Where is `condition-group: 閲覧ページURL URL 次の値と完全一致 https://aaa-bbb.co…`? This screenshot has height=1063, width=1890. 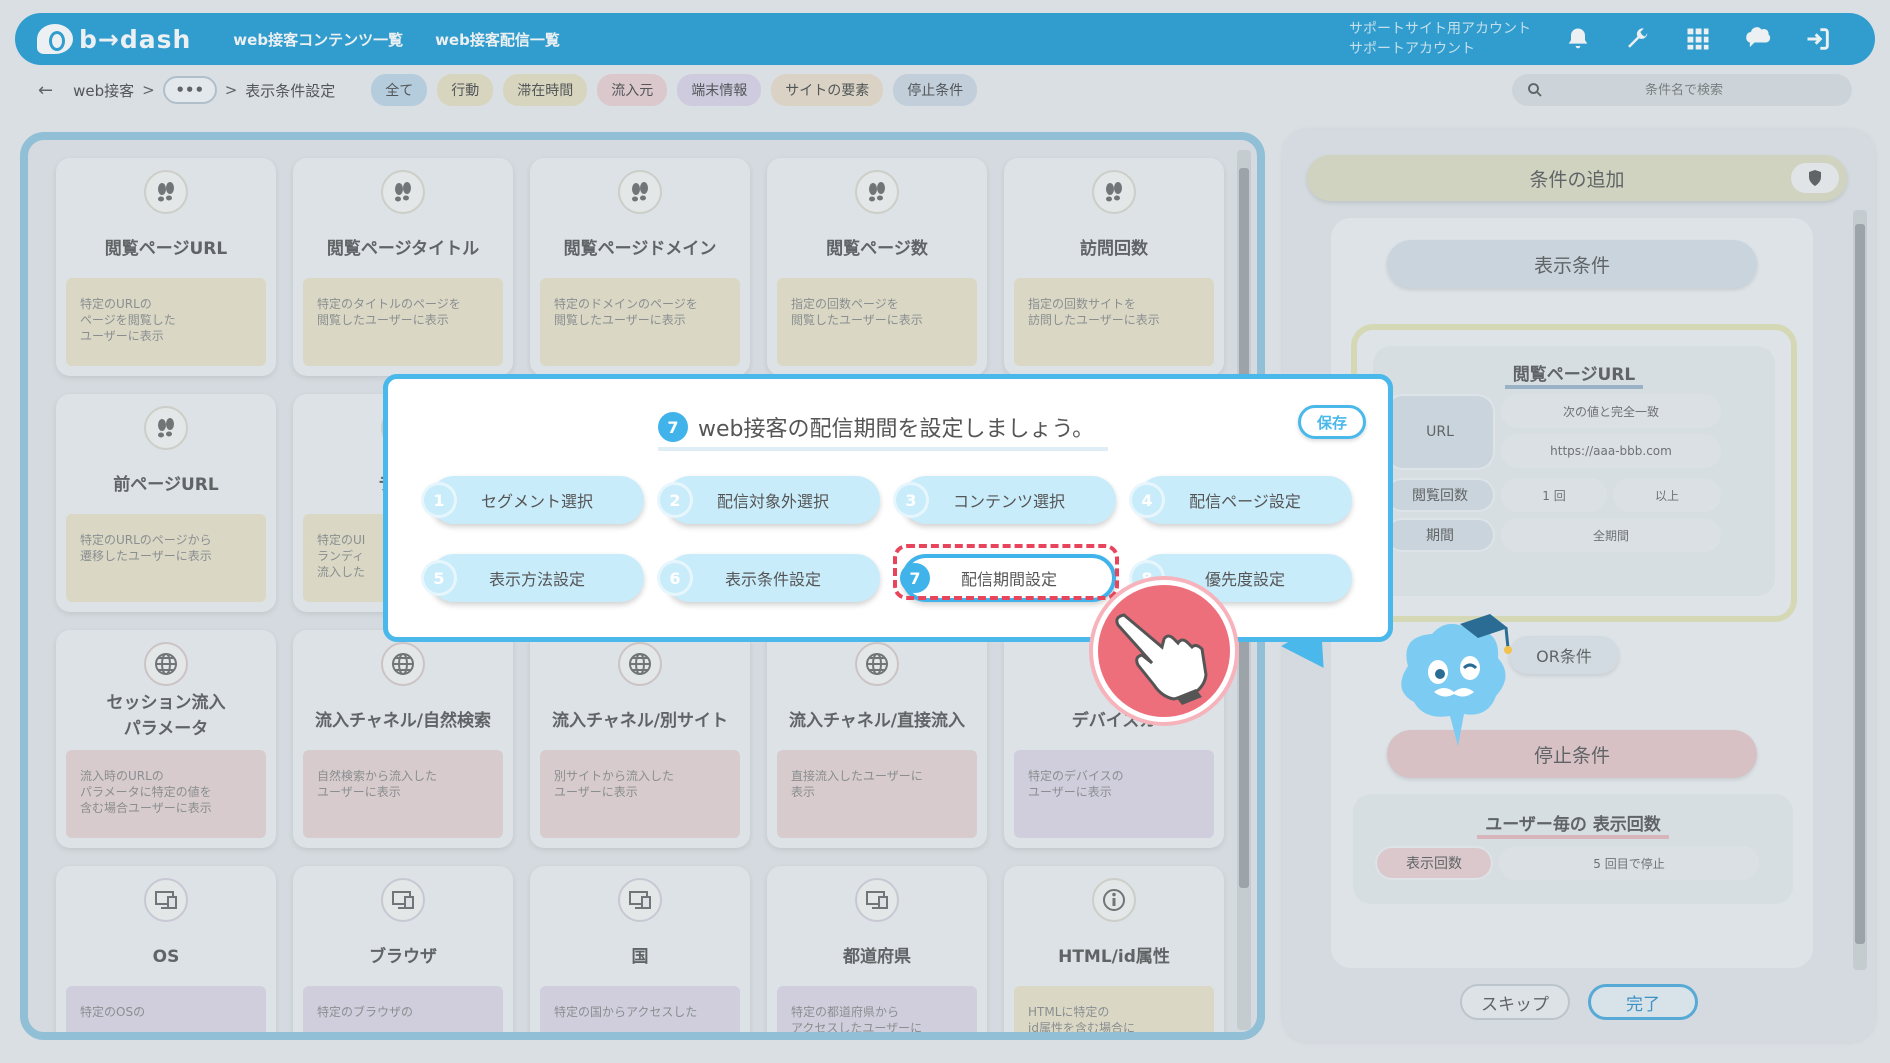 condition-group: 閲覧ページURL URL 次の値と完全一致 https://aaa-bbb.co… is located at coordinates (1574, 473).